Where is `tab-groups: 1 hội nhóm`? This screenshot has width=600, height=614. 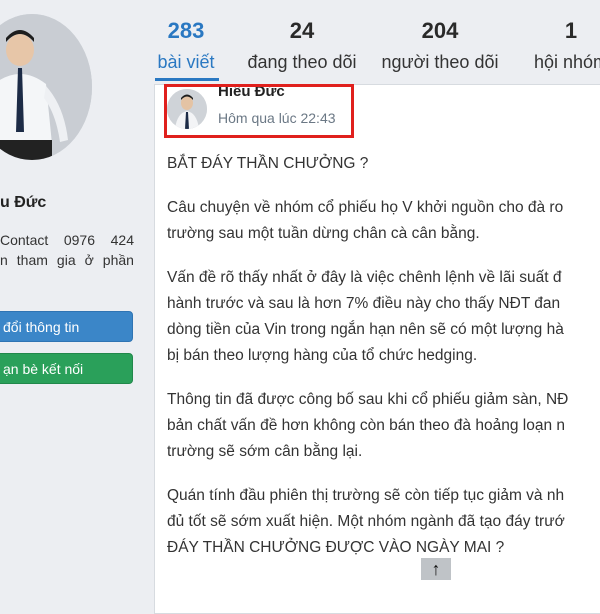
tab-groups: 1 hội nhóm is located at coordinates (560, 36).